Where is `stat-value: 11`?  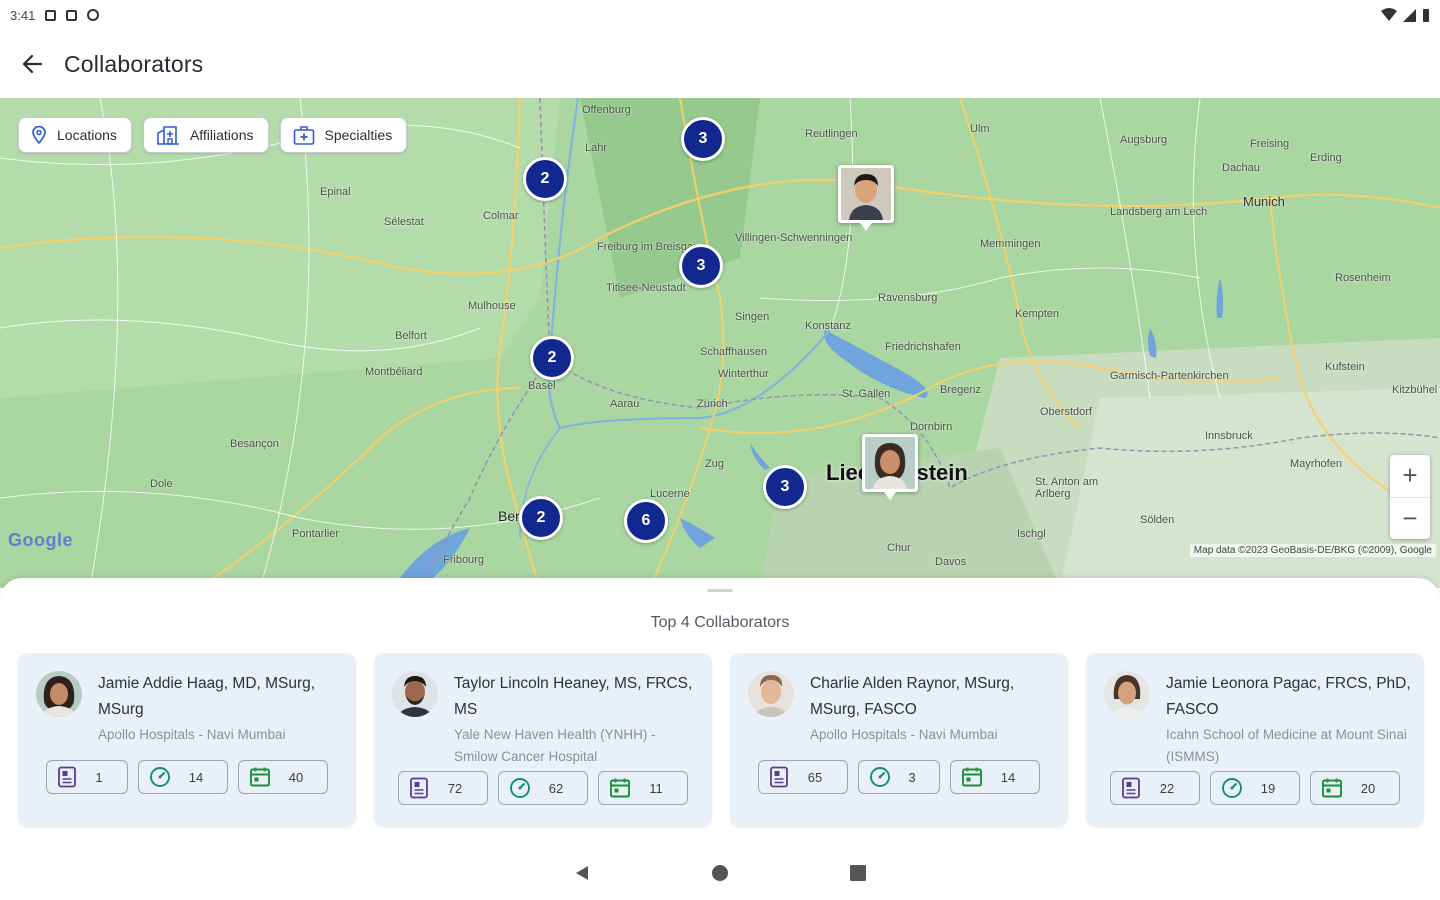 stat-value: 11 is located at coordinates (656, 788).